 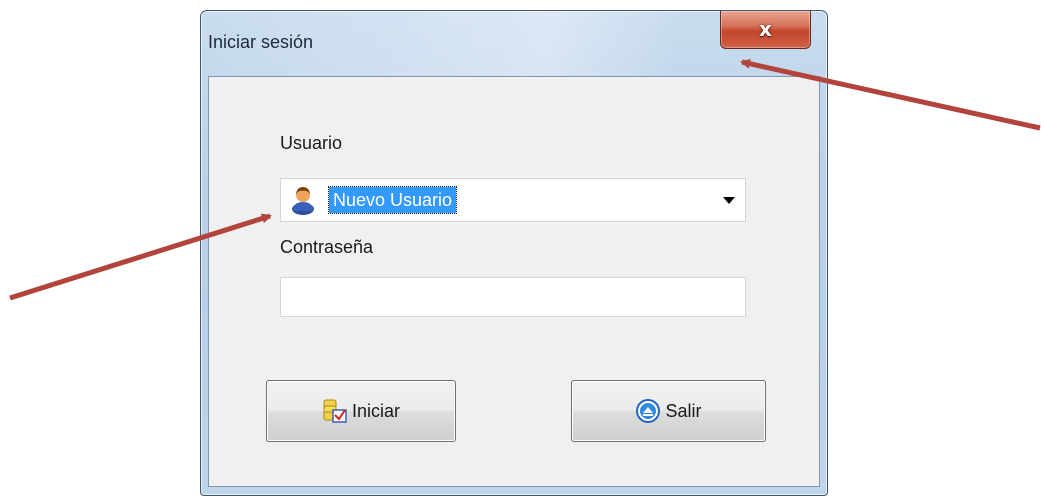 What do you see at coordinates (683, 410) in the screenshot?
I see `exit-button-label: Salir` at bounding box center [683, 410].